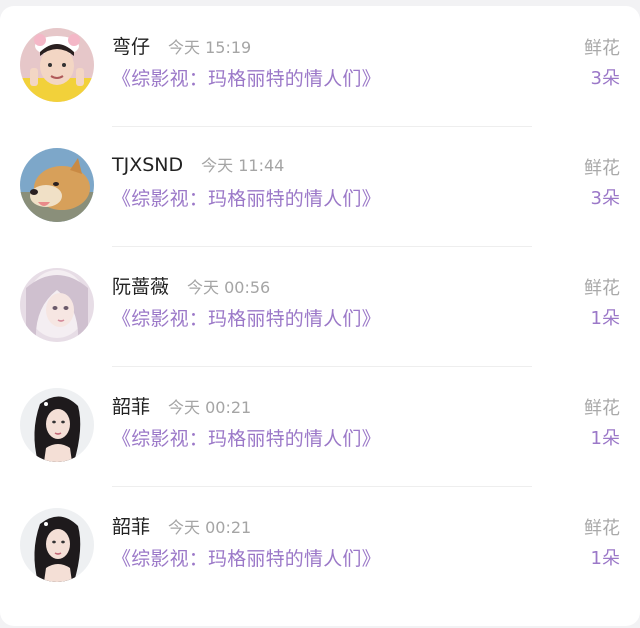 This screenshot has height=628, width=640. I want to click on name-line: 阮蔷薇 今天 00:56, so click(191, 287).